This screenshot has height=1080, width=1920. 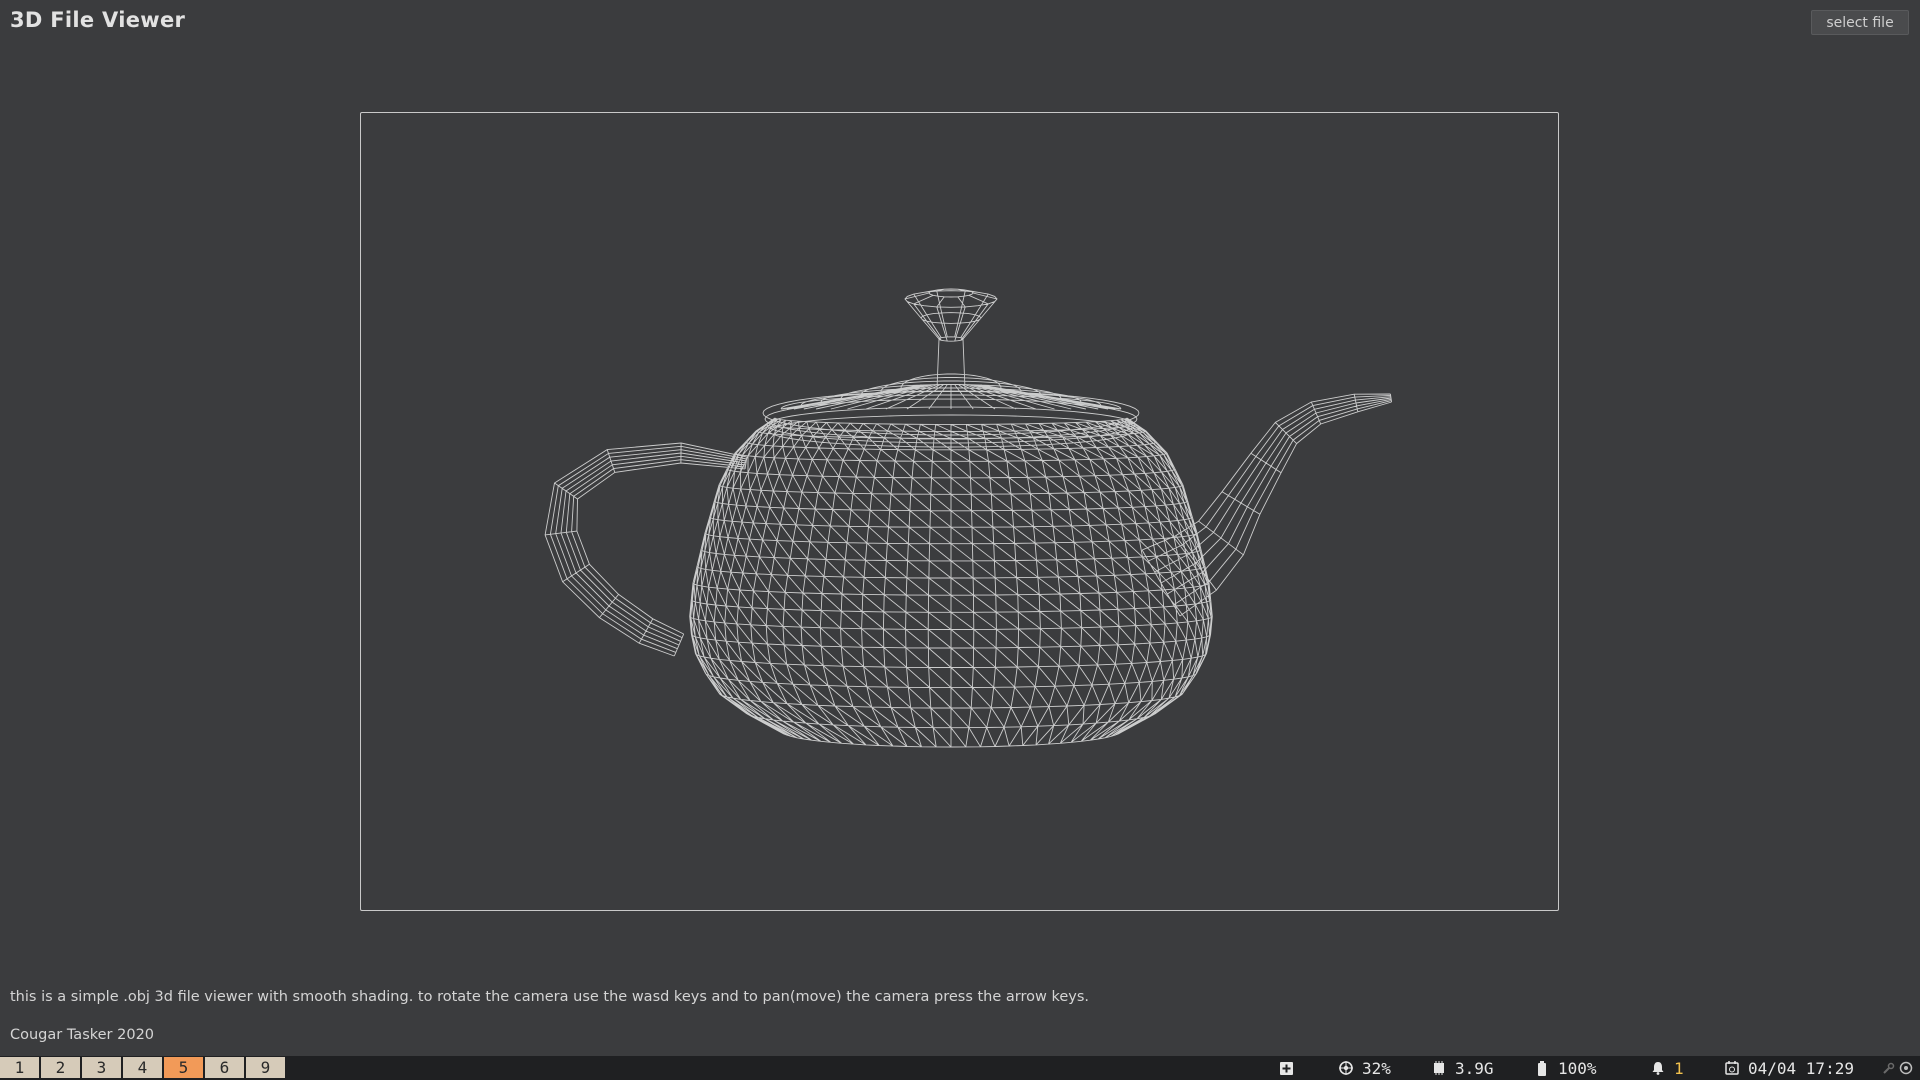 What do you see at coordinates (98, 20) in the screenshot?
I see `page-title: 3D File Viewer` at bounding box center [98, 20].